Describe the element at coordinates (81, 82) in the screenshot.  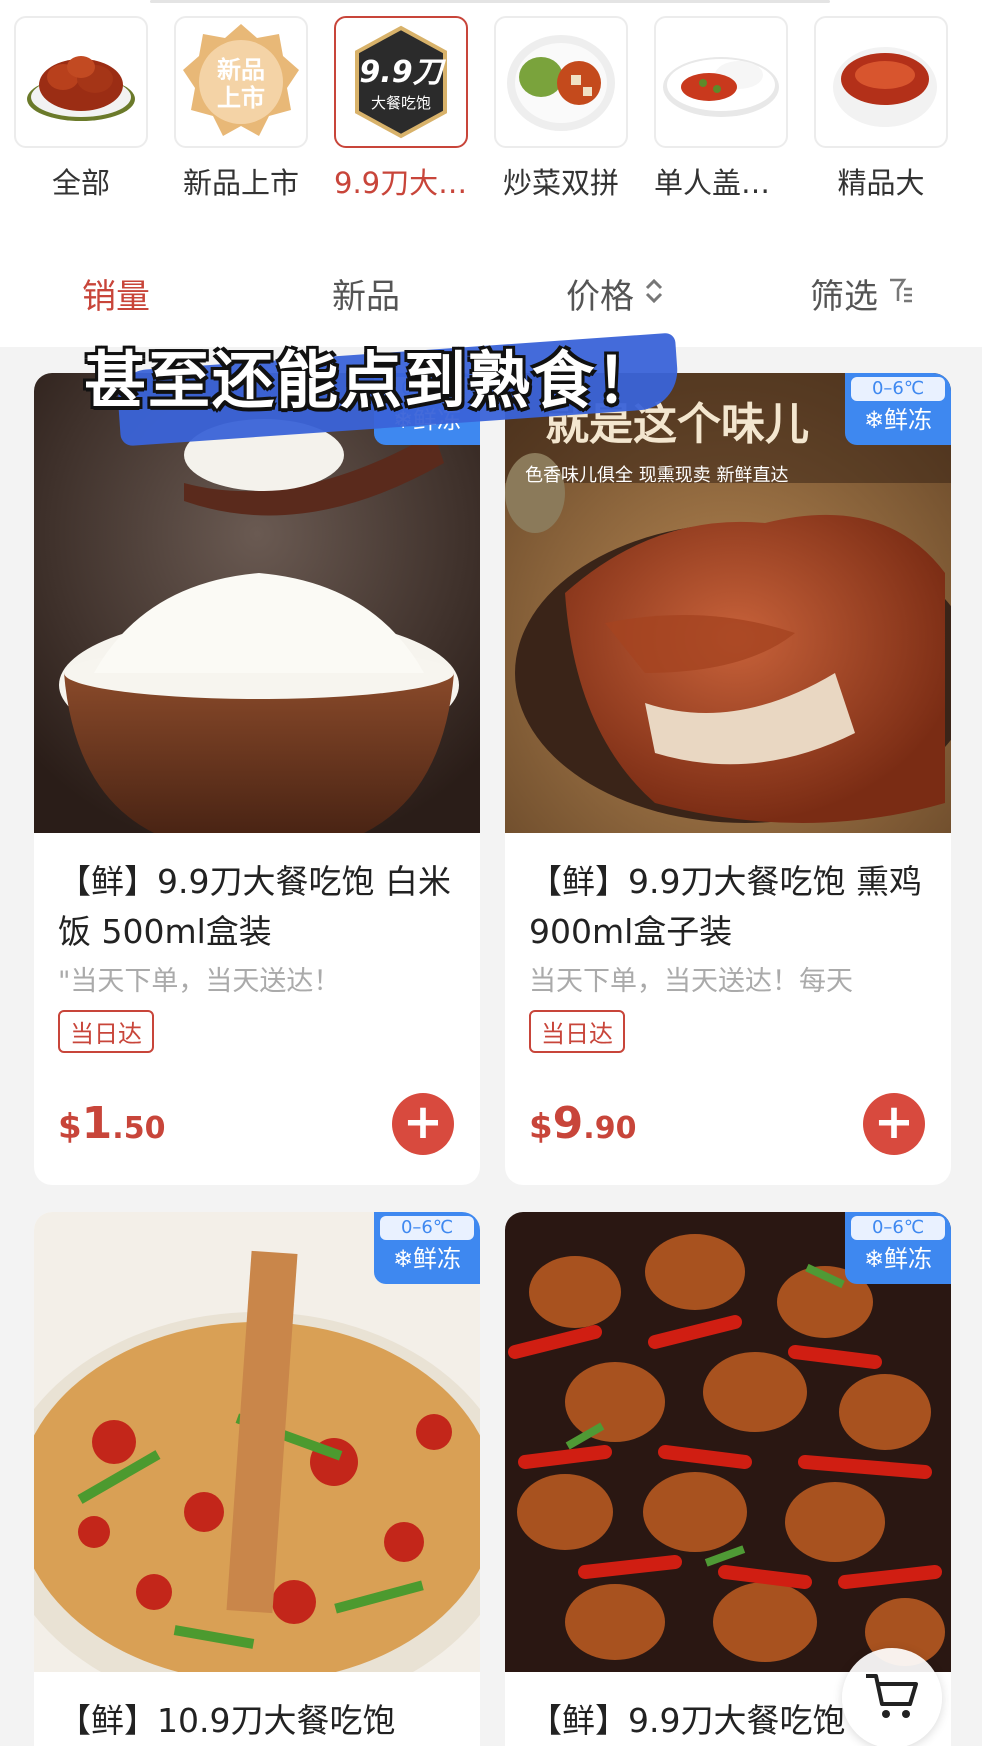
I see `braised-meat-thumb-icon` at that location.